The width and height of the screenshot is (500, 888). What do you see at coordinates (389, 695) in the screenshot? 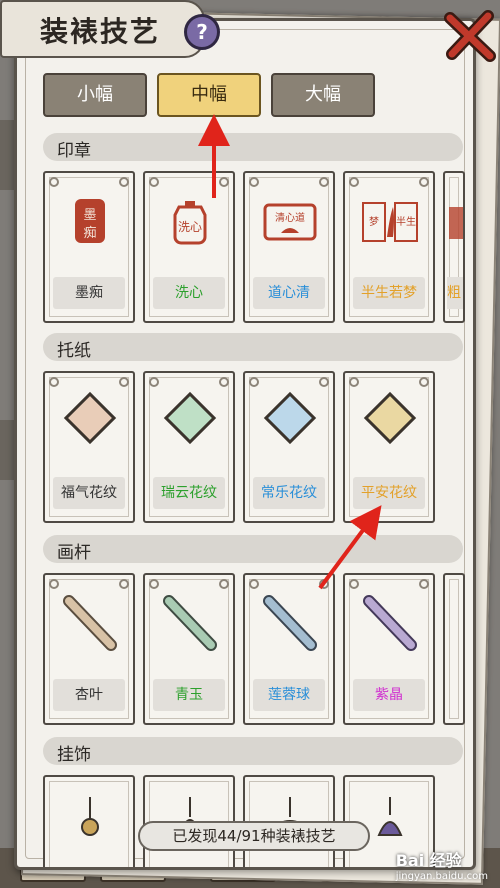
I see `item-label: 紫晶` at bounding box center [389, 695].